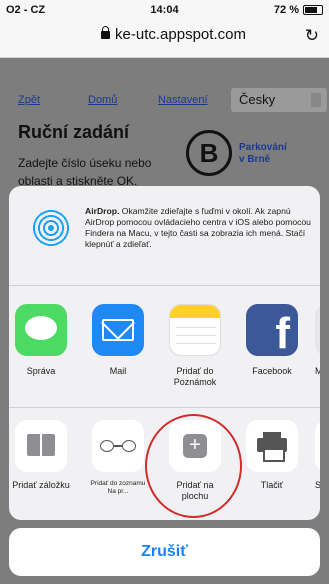 Image resolution: width=329 pixels, height=584 pixels. I want to click on reading-list-icon, so click(118, 446).